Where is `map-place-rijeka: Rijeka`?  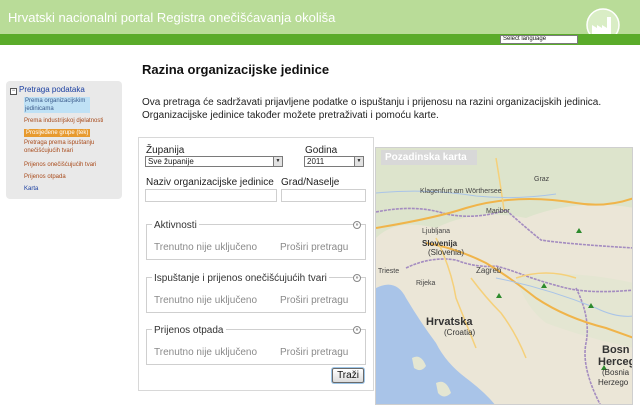
map-place-rijeka: Rijeka is located at coordinates (426, 283).